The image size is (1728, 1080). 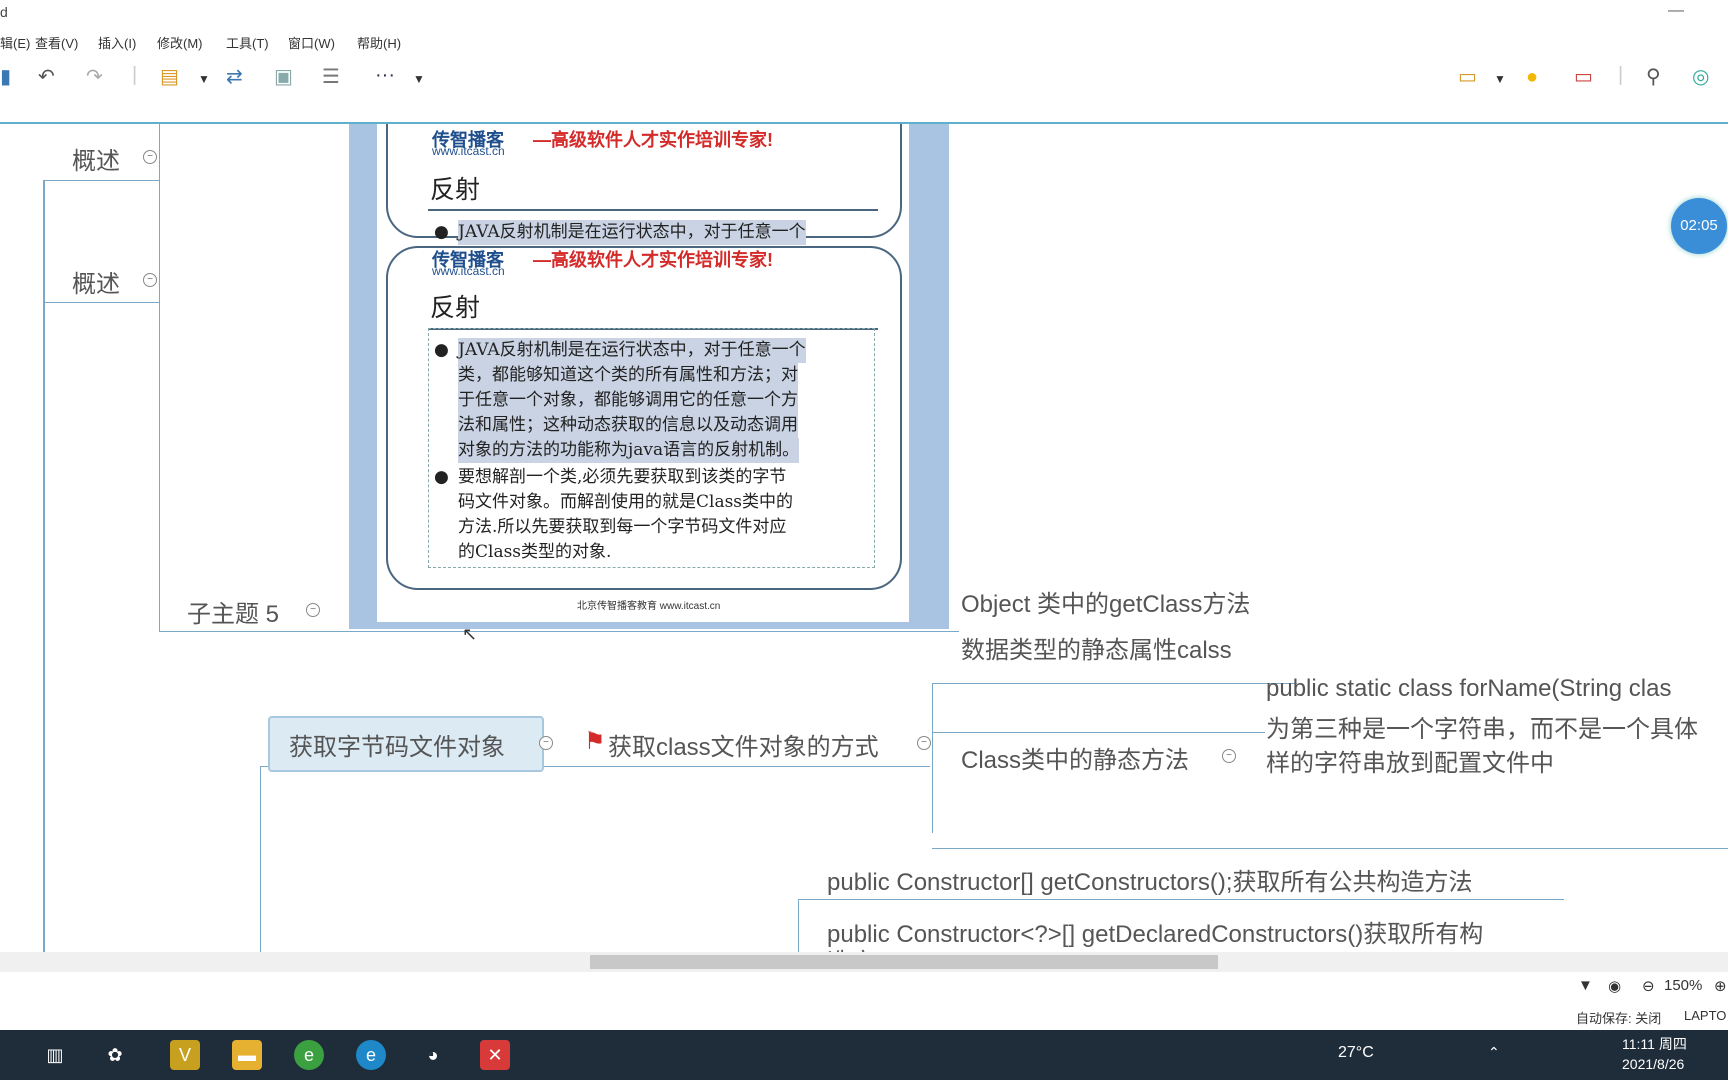 What do you see at coordinates (331, 77) in the screenshot?
I see `summary-icon: ☰` at bounding box center [331, 77].